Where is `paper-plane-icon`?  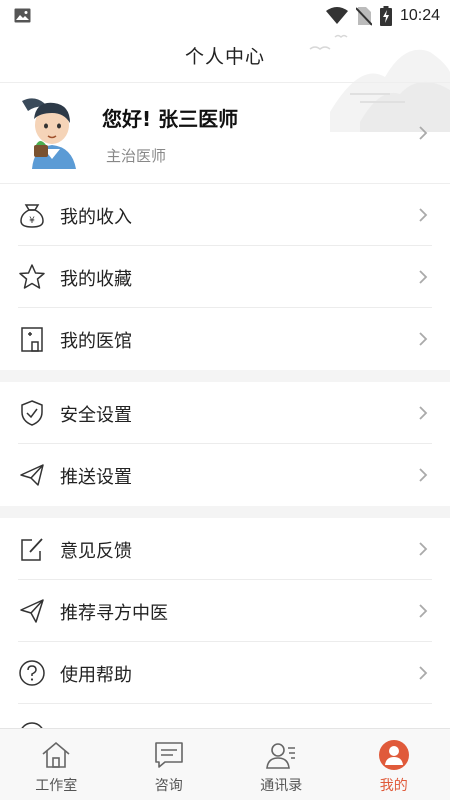 paper-plane-icon is located at coordinates (32, 475).